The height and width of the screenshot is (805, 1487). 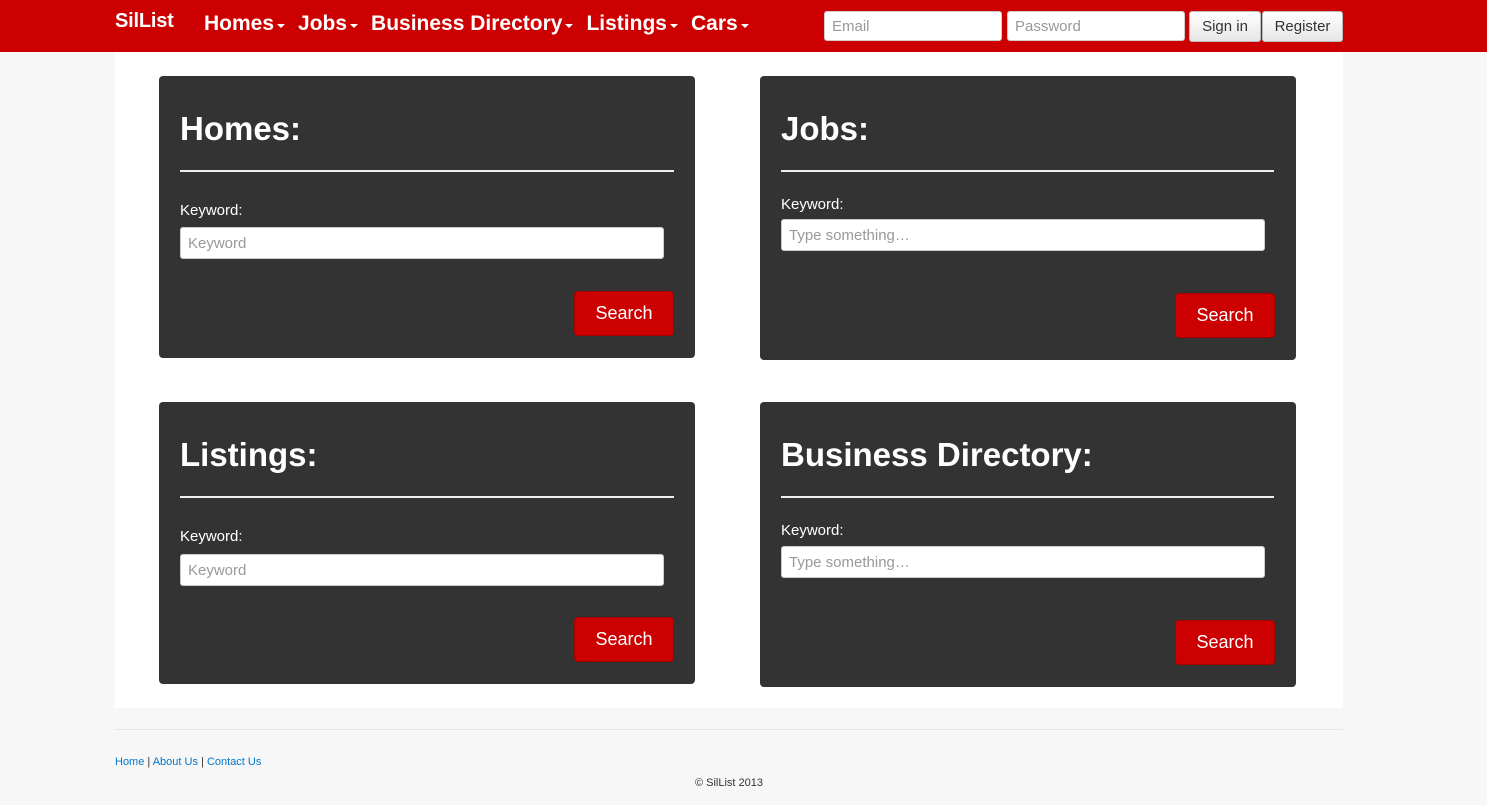 I want to click on register-button: Register, so click(x=1302, y=26).